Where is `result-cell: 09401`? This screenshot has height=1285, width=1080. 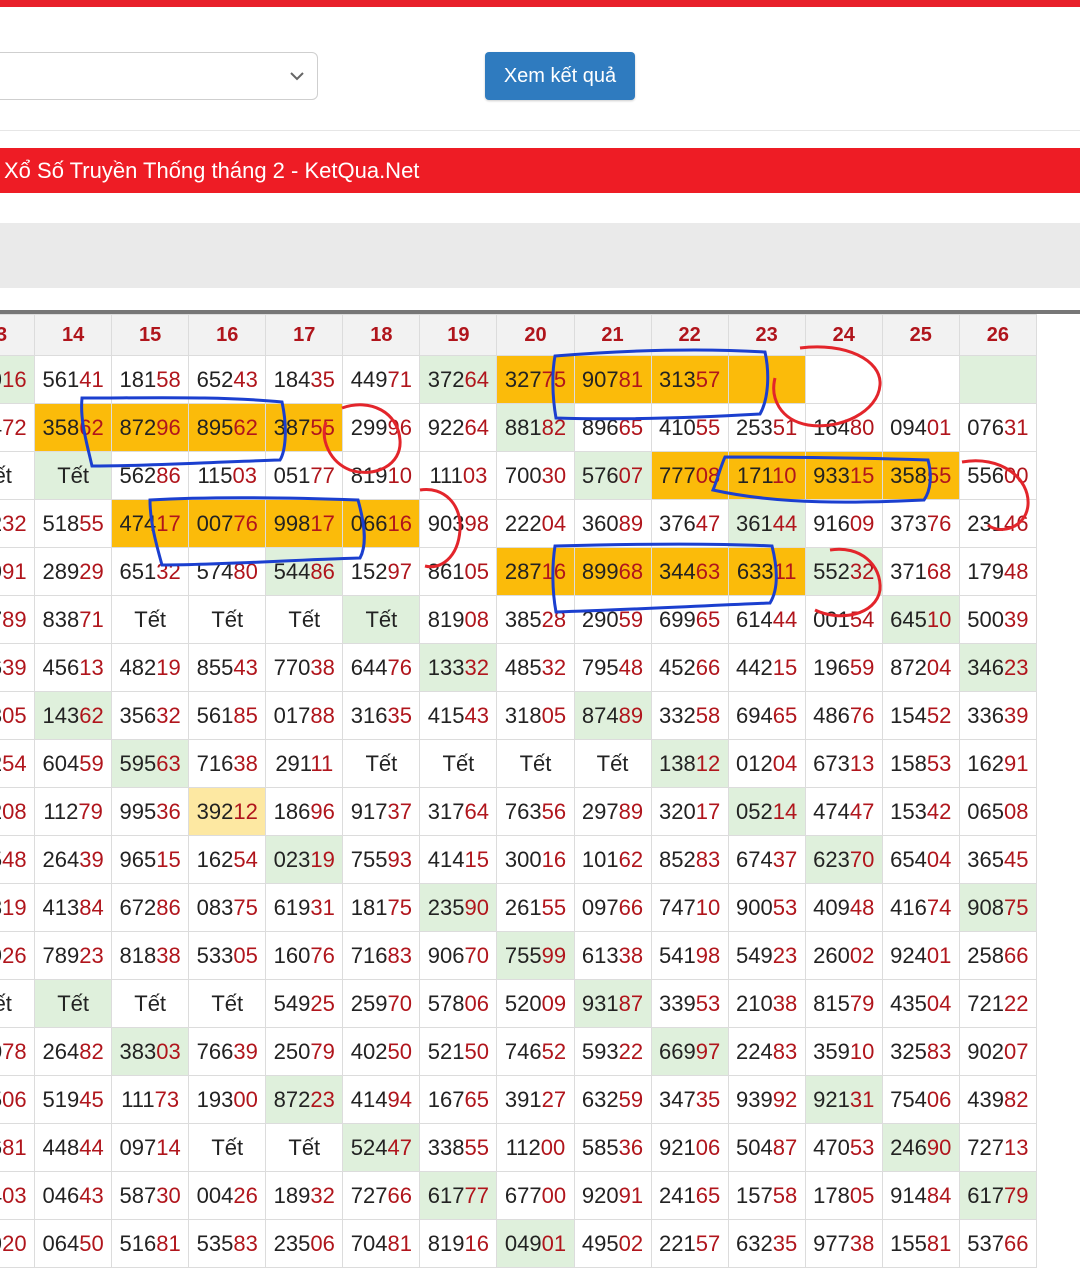
result-cell: 09401 is located at coordinates (920, 427).